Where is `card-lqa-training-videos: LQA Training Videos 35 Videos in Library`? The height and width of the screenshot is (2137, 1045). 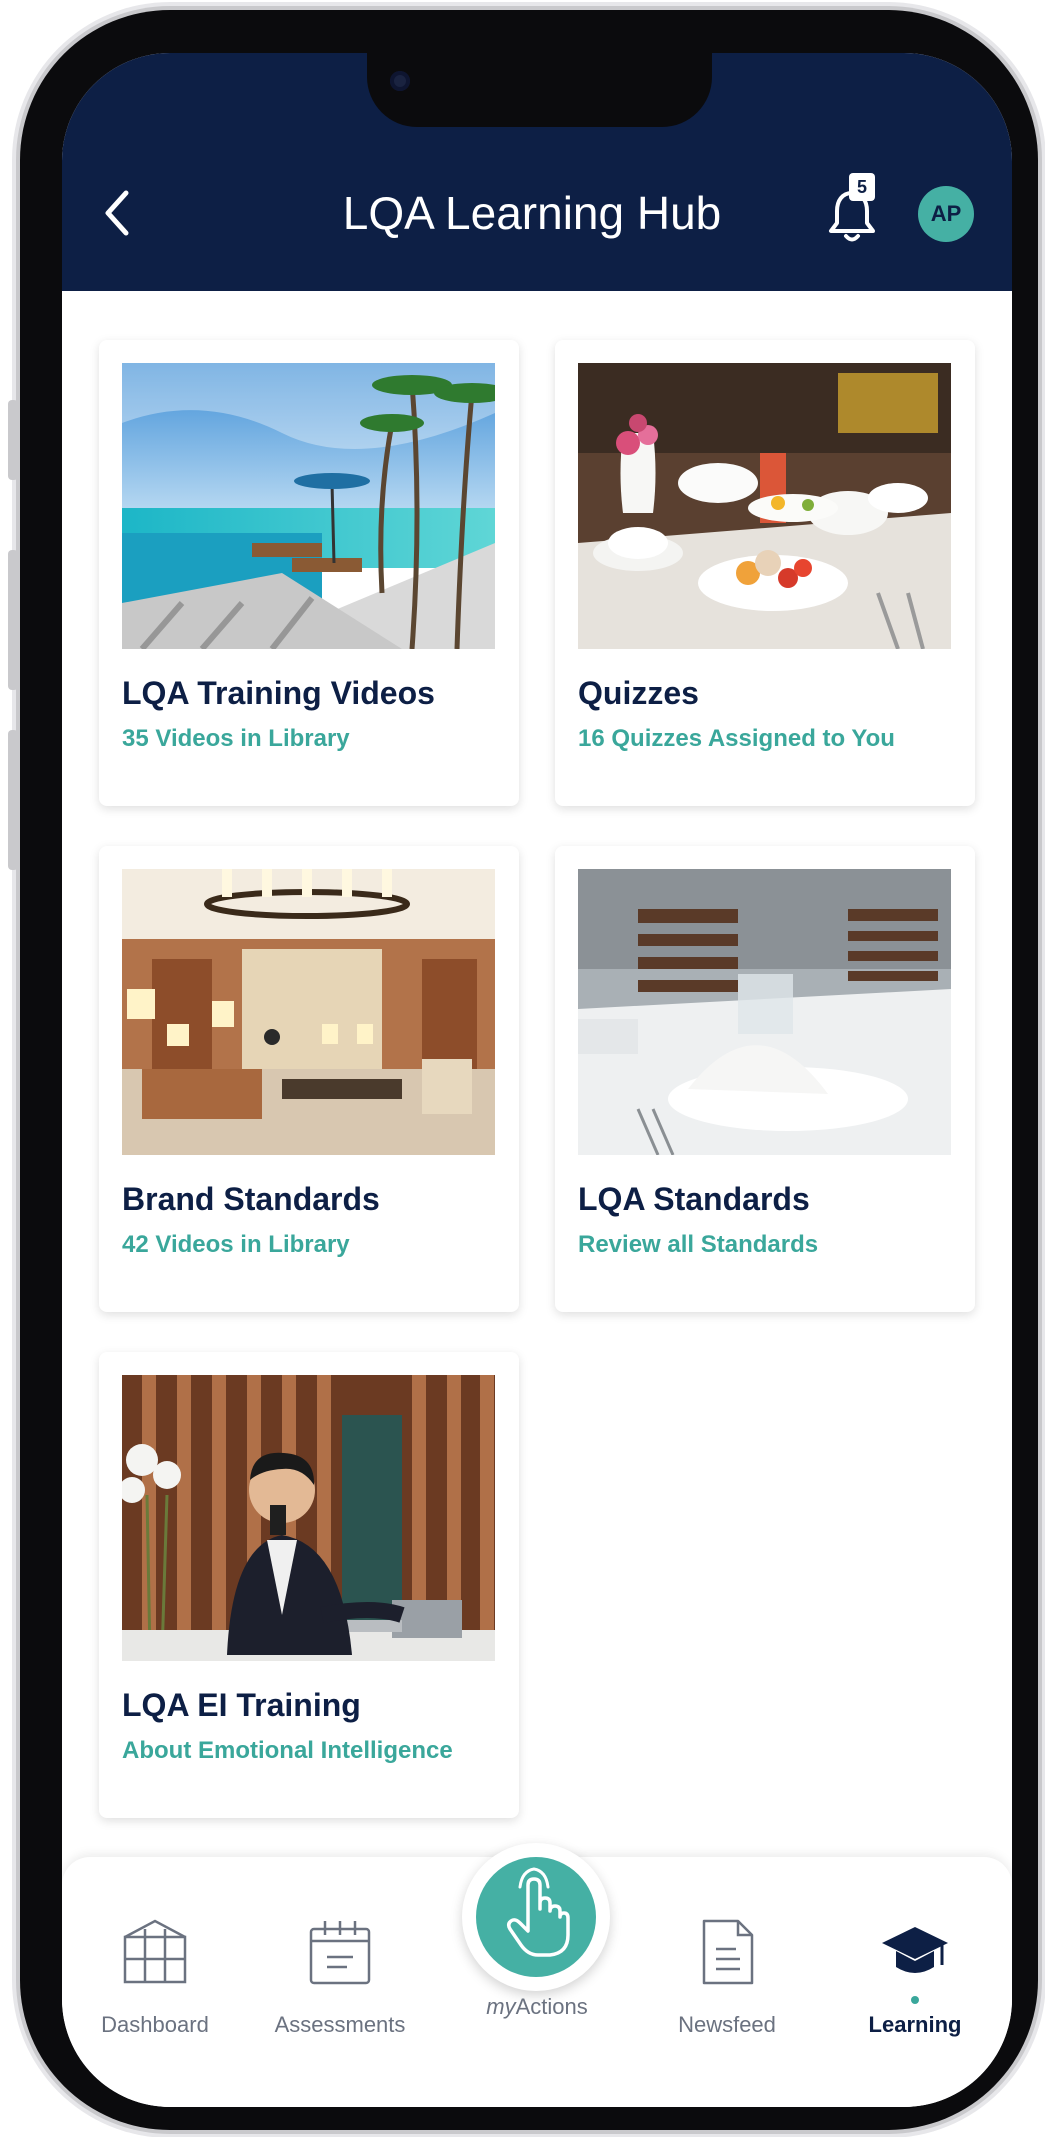
card-lqa-training-videos: LQA Training Videos 35 Videos in Library is located at coordinates (309, 573).